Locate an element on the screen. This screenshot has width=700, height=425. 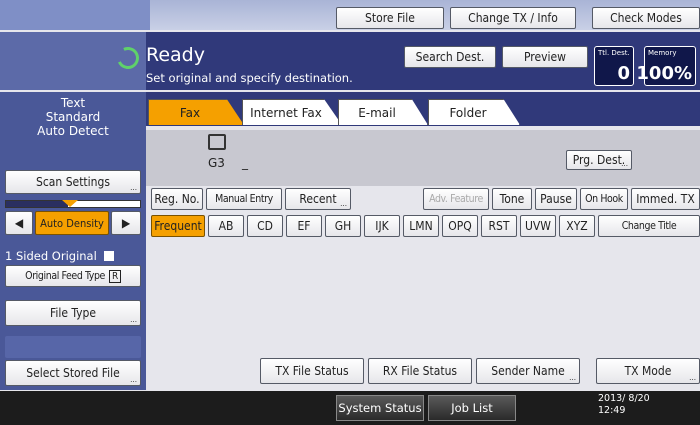
sided-original-label: 1 Sided Original is located at coordinates (51, 256).